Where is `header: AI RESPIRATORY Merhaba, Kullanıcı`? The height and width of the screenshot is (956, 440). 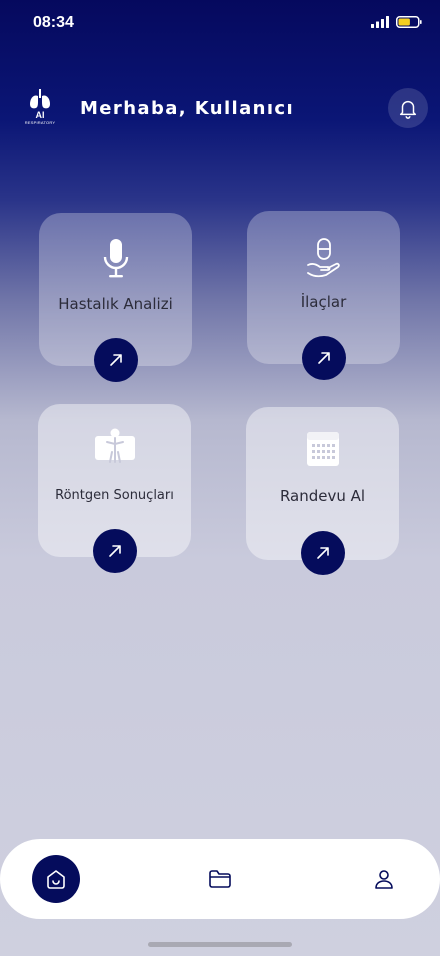 header: AI RESPIRATORY Merhaba, Kullanıcı is located at coordinates (220, 108).